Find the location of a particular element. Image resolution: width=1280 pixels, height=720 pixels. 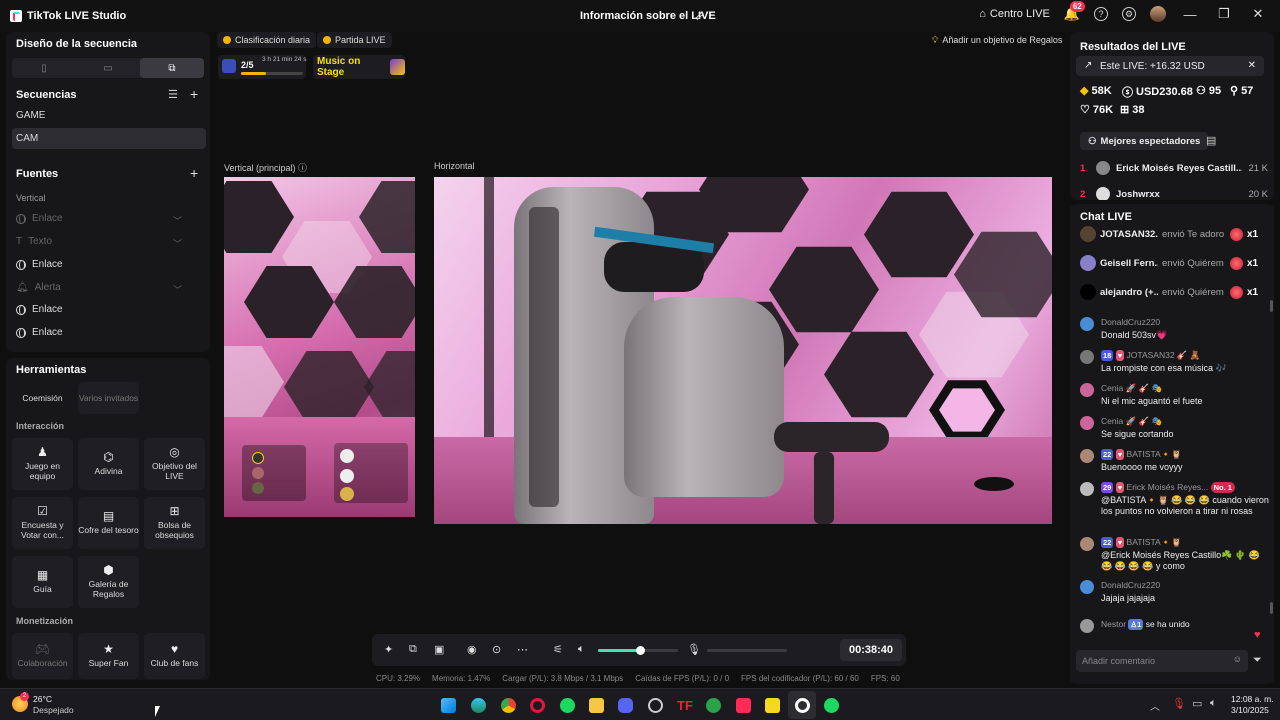

volume-knob is located at coordinates (640, 650).